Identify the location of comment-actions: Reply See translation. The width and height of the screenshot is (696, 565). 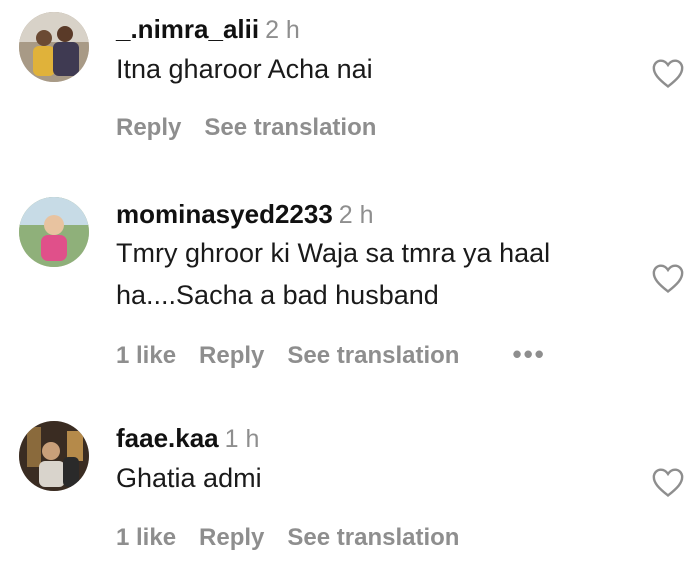
(257, 128).